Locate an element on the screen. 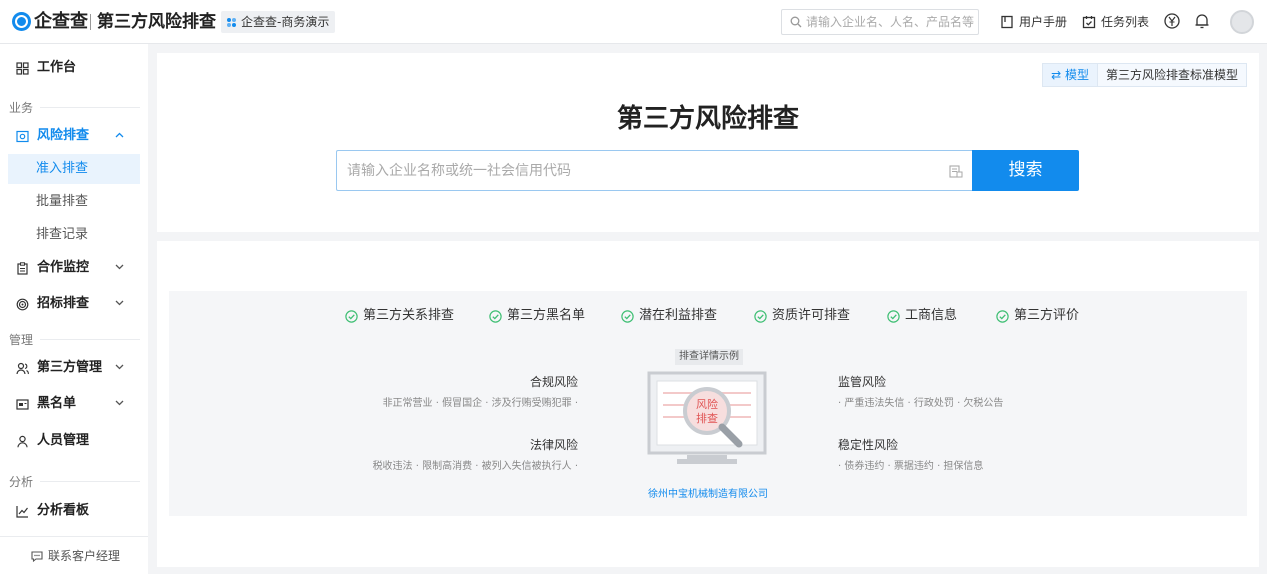  sidebar-item-label: 黑名单 is located at coordinates (57, 403).